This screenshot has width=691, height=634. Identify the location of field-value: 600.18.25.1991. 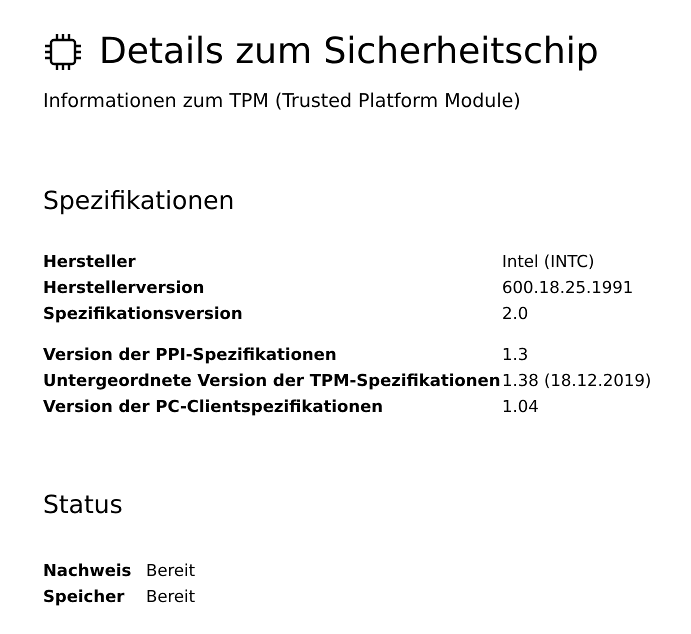
(568, 288).